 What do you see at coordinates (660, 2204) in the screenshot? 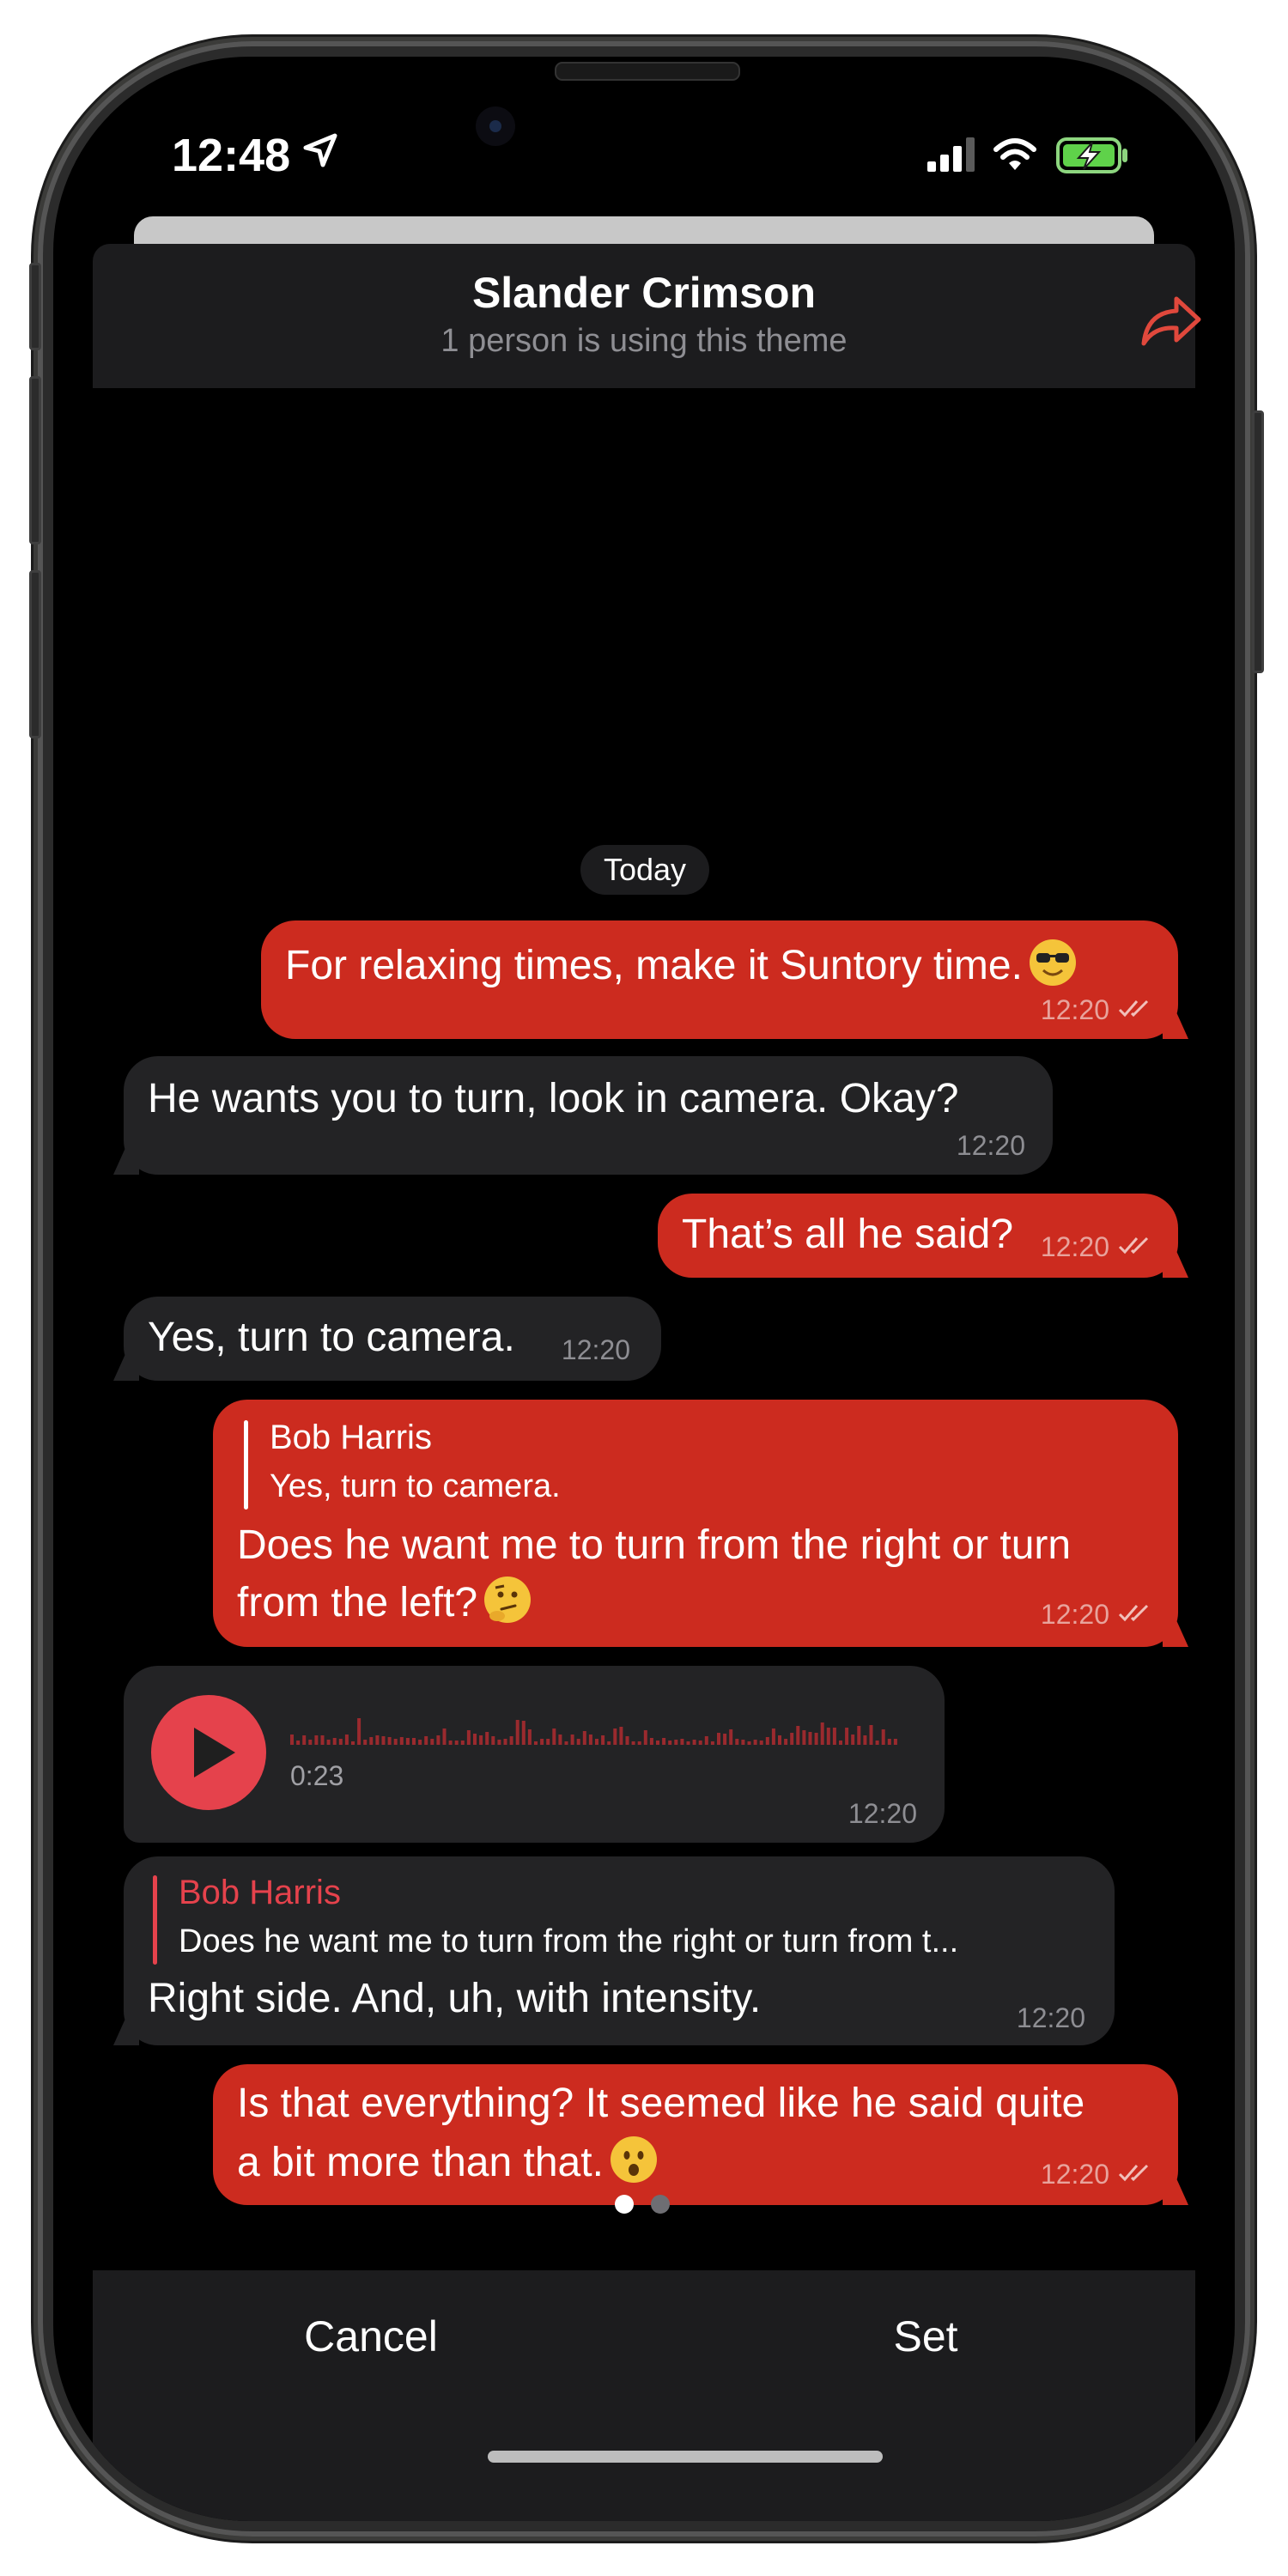
I see `page-dot` at bounding box center [660, 2204].